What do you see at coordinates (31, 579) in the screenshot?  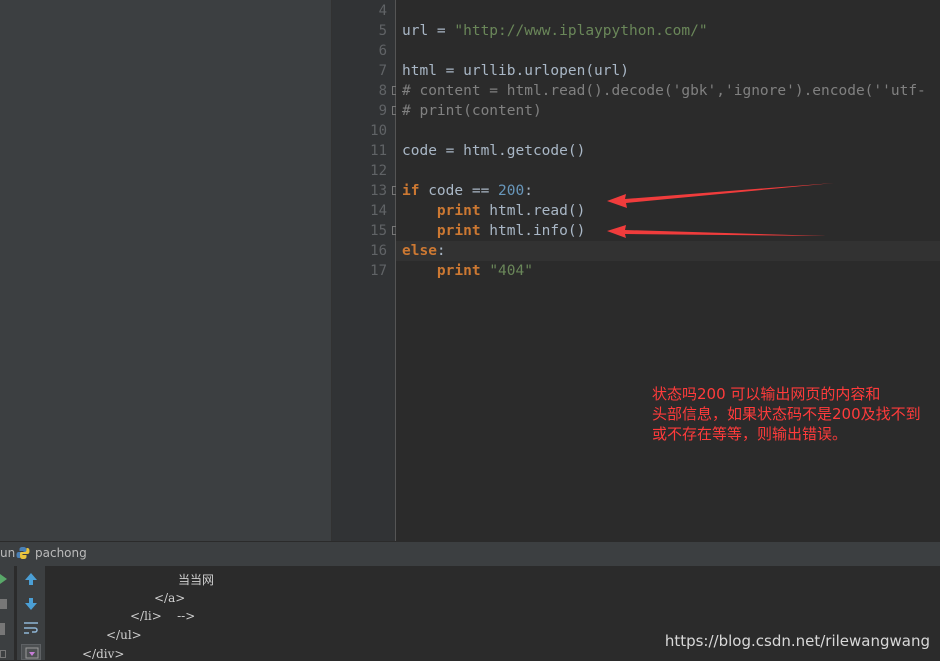 I see `arrow-up-icon` at bounding box center [31, 579].